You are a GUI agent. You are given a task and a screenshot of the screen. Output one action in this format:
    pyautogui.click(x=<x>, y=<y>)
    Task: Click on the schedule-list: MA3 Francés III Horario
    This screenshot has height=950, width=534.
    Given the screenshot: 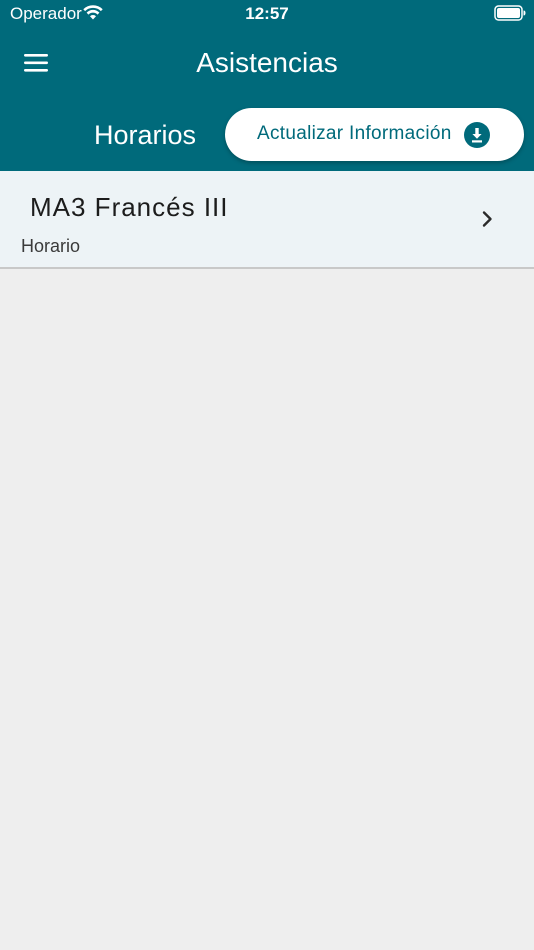 What is the action you would take?
    pyautogui.click(x=267, y=220)
    